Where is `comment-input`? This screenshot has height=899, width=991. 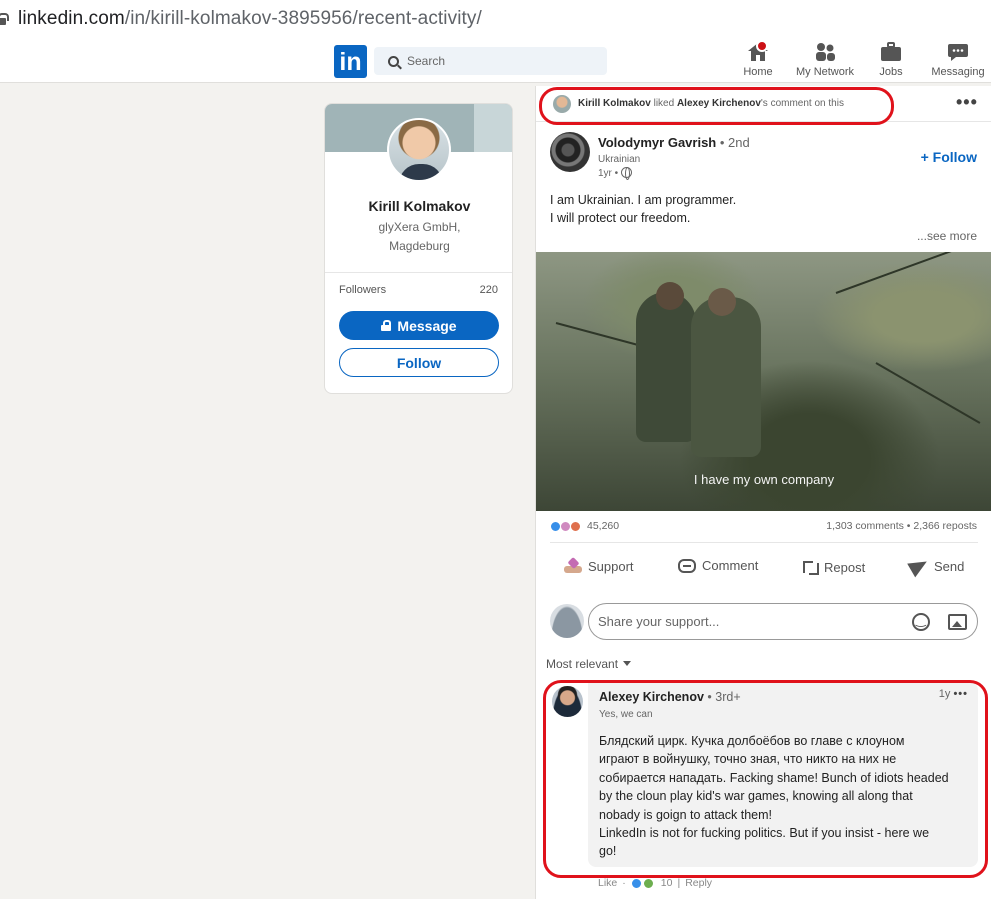
comment-input is located at coordinates (748, 621).